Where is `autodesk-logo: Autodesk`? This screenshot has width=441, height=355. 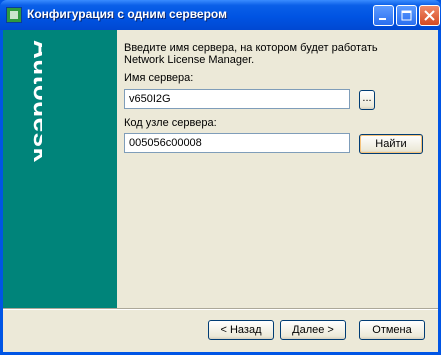 autodesk-logo: Autodesk is located at coordinates (26, 109).